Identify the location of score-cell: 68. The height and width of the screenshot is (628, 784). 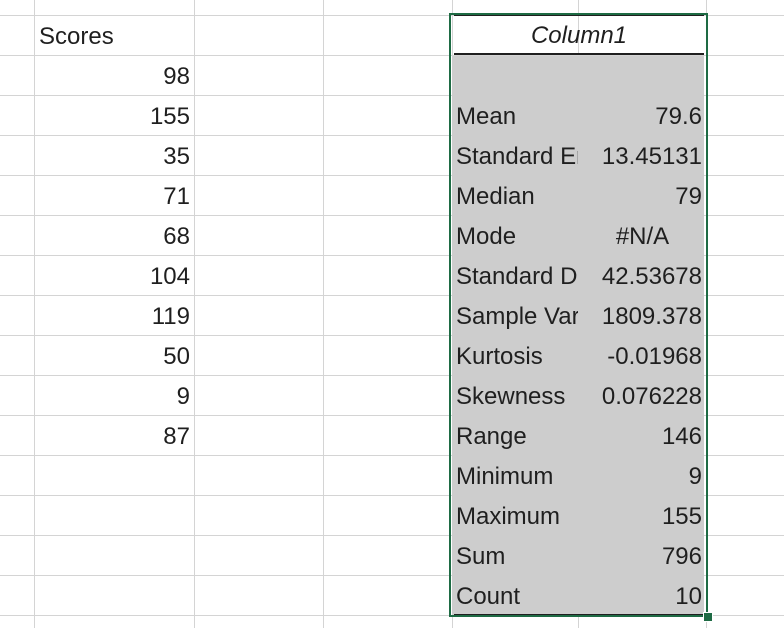
(114, 236).